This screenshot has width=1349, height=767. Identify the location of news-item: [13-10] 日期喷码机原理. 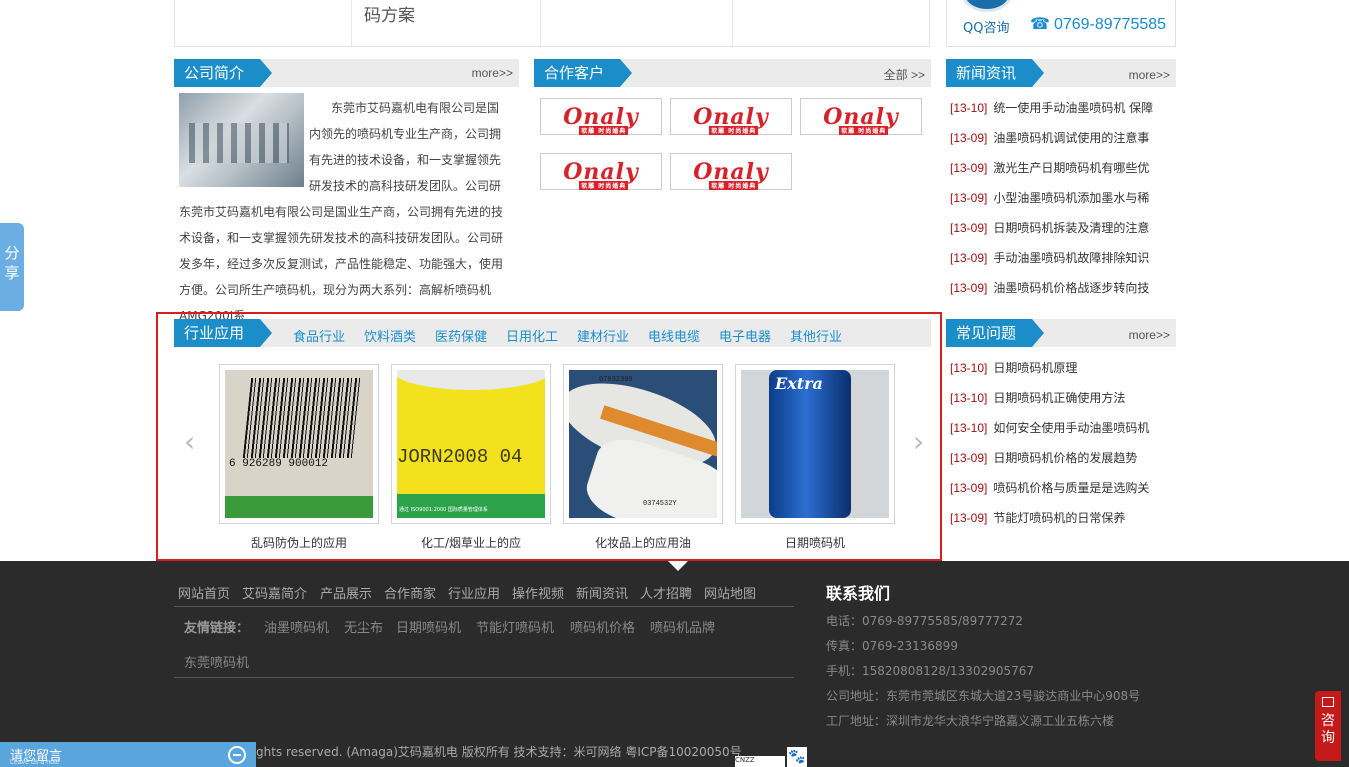
(1059, 367).